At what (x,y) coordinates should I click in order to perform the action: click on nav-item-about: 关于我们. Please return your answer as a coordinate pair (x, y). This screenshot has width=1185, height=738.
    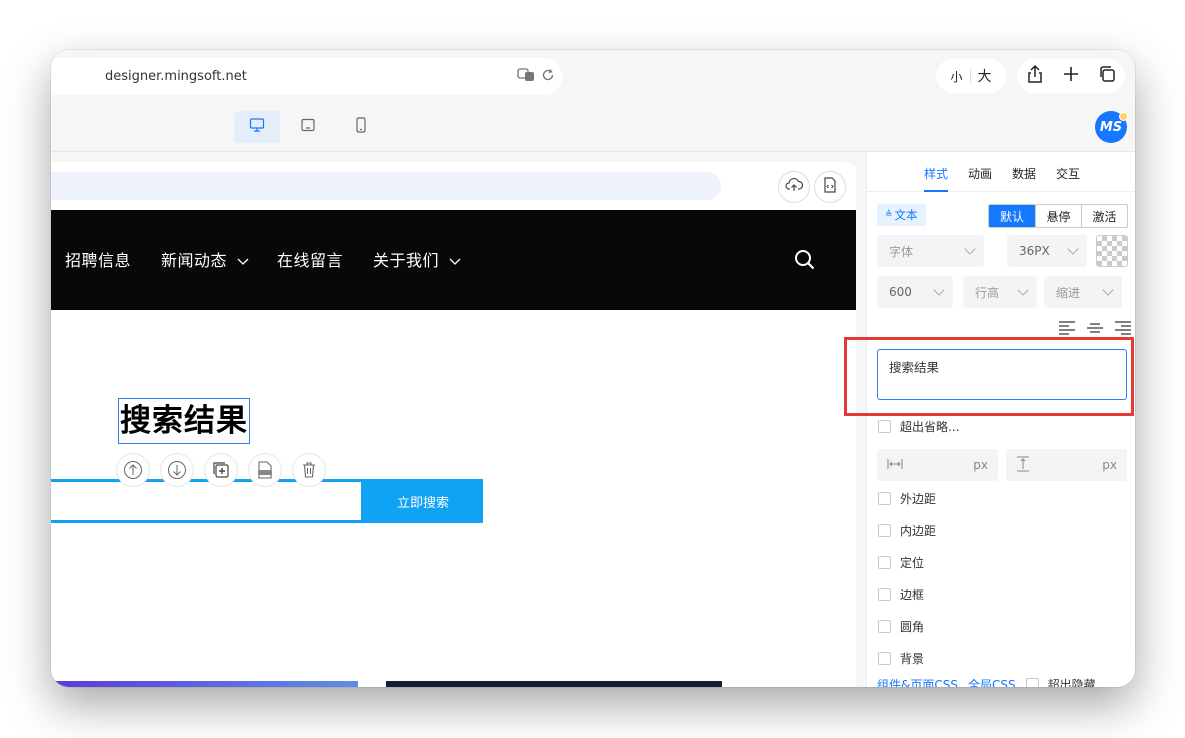
    Looking at the image, I should click on (417, 259).